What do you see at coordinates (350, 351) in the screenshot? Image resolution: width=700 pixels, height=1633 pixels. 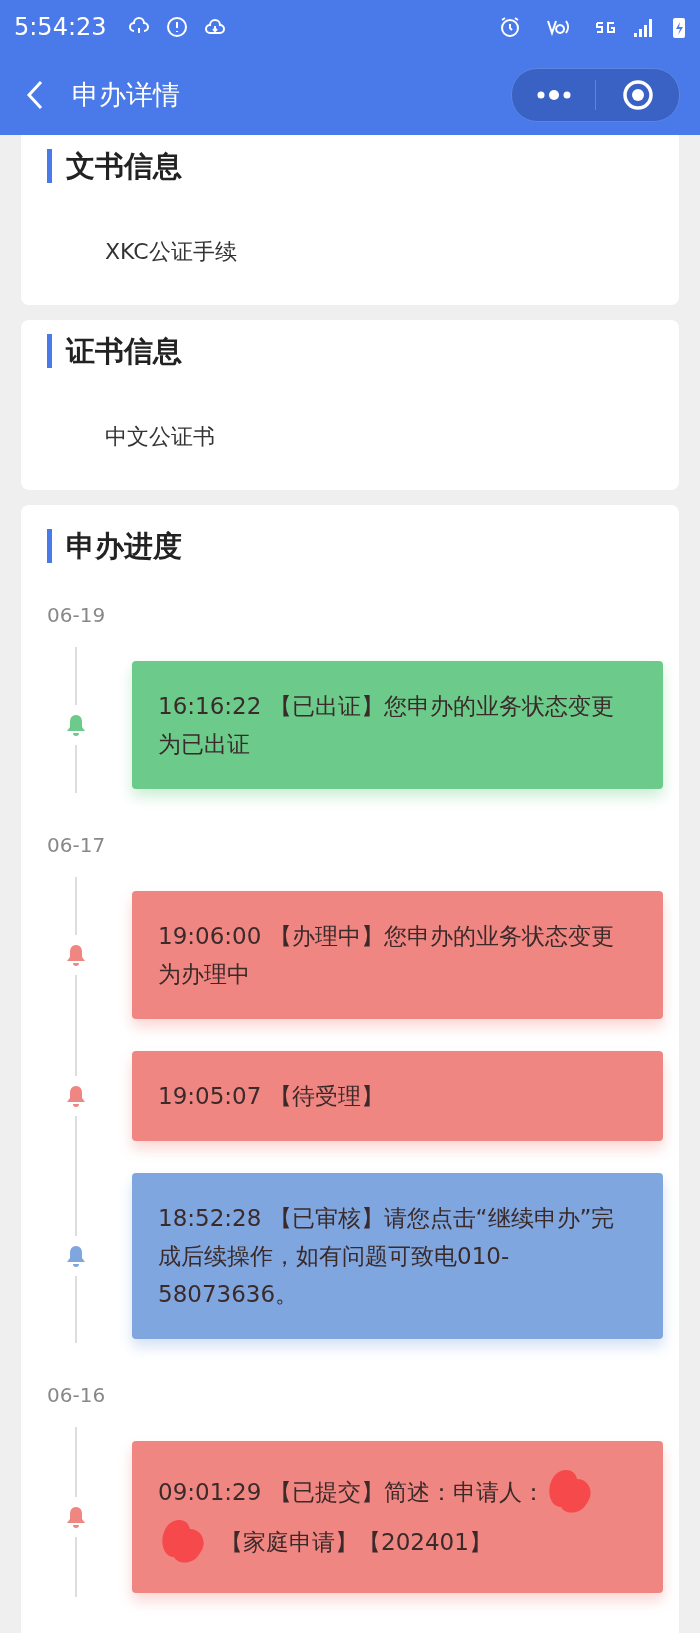 I see `section-title: 证书信息` at bounding box center [350, 351].